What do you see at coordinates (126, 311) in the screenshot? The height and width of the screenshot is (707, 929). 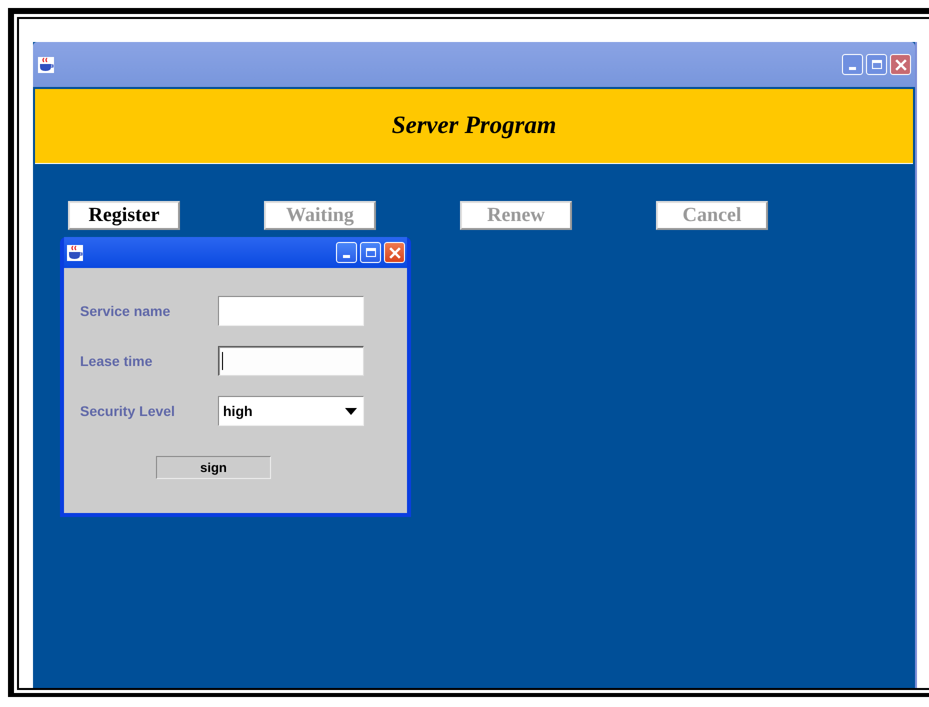 I see `field-label: Service name` at bounding box center [126, 311].